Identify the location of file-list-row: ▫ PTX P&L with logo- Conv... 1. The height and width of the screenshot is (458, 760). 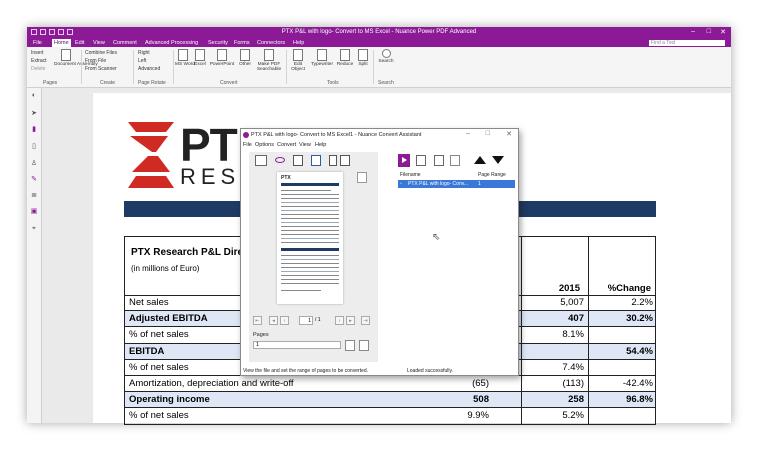
(456, 184).